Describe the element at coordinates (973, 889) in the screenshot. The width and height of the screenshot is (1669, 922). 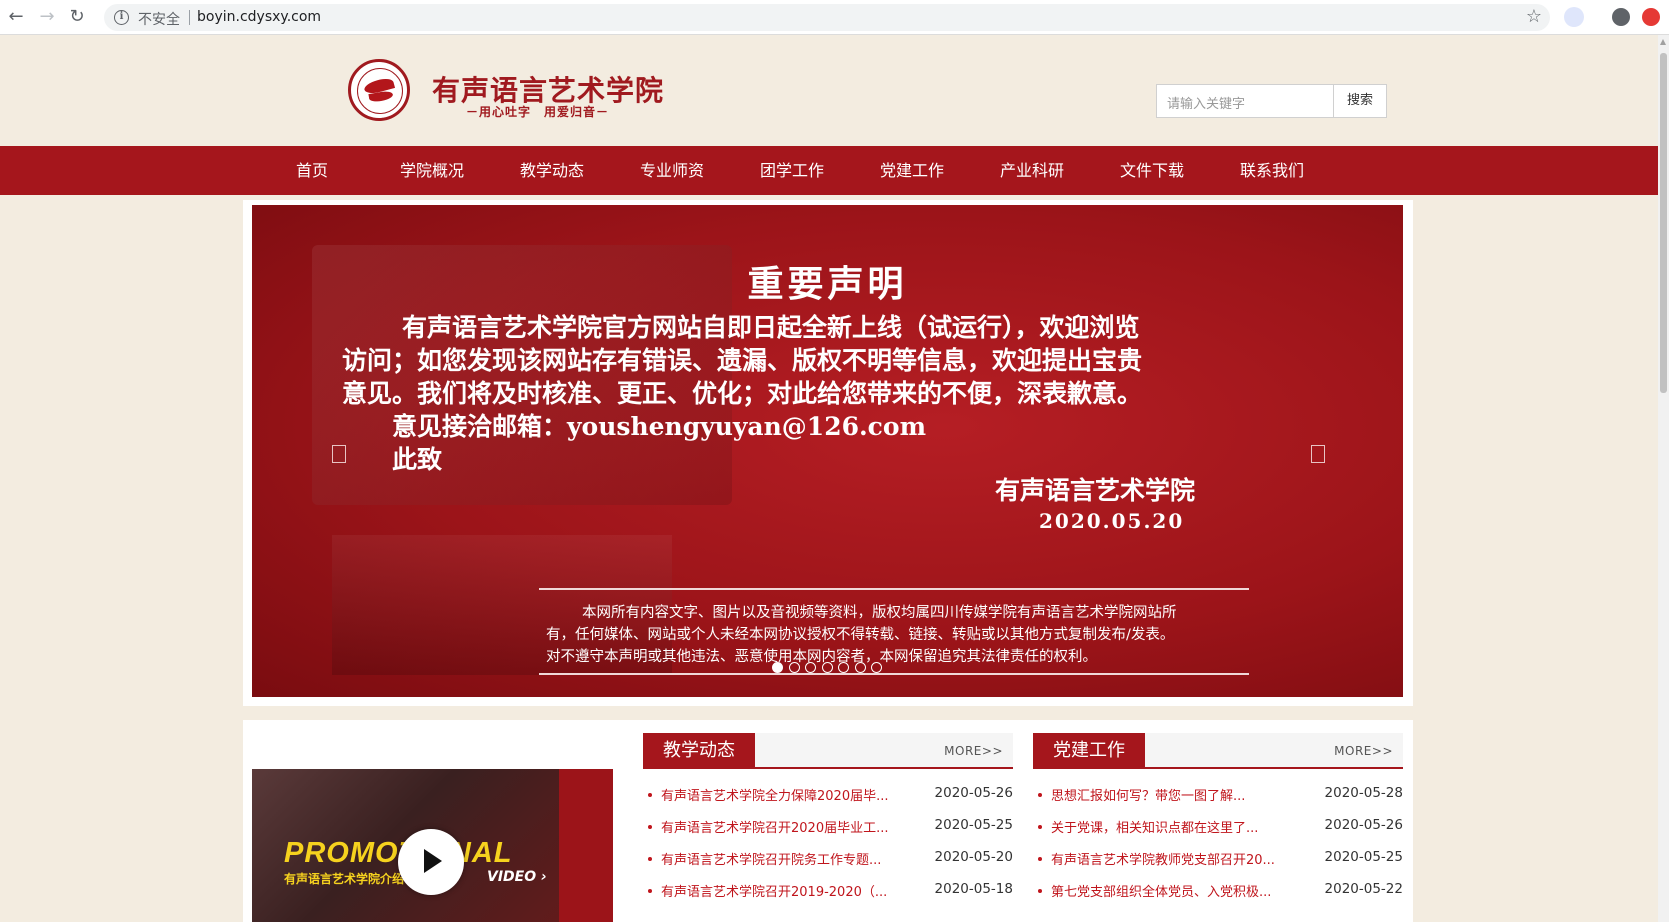
I see `news-date: 2020-05-18` at that location.